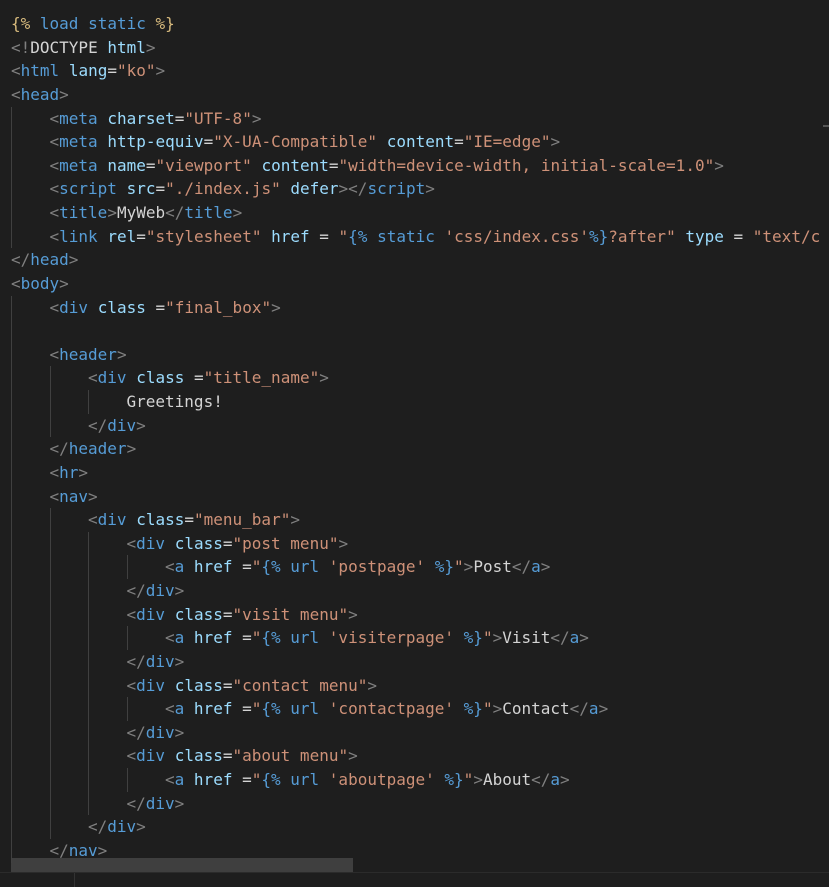 Image resolution: width=829 pixels, height=887 pixels. What do you see at coordinates (420, 284) in the screenshot?
I see `code-line: <body>` at bounding box center [420, 284].